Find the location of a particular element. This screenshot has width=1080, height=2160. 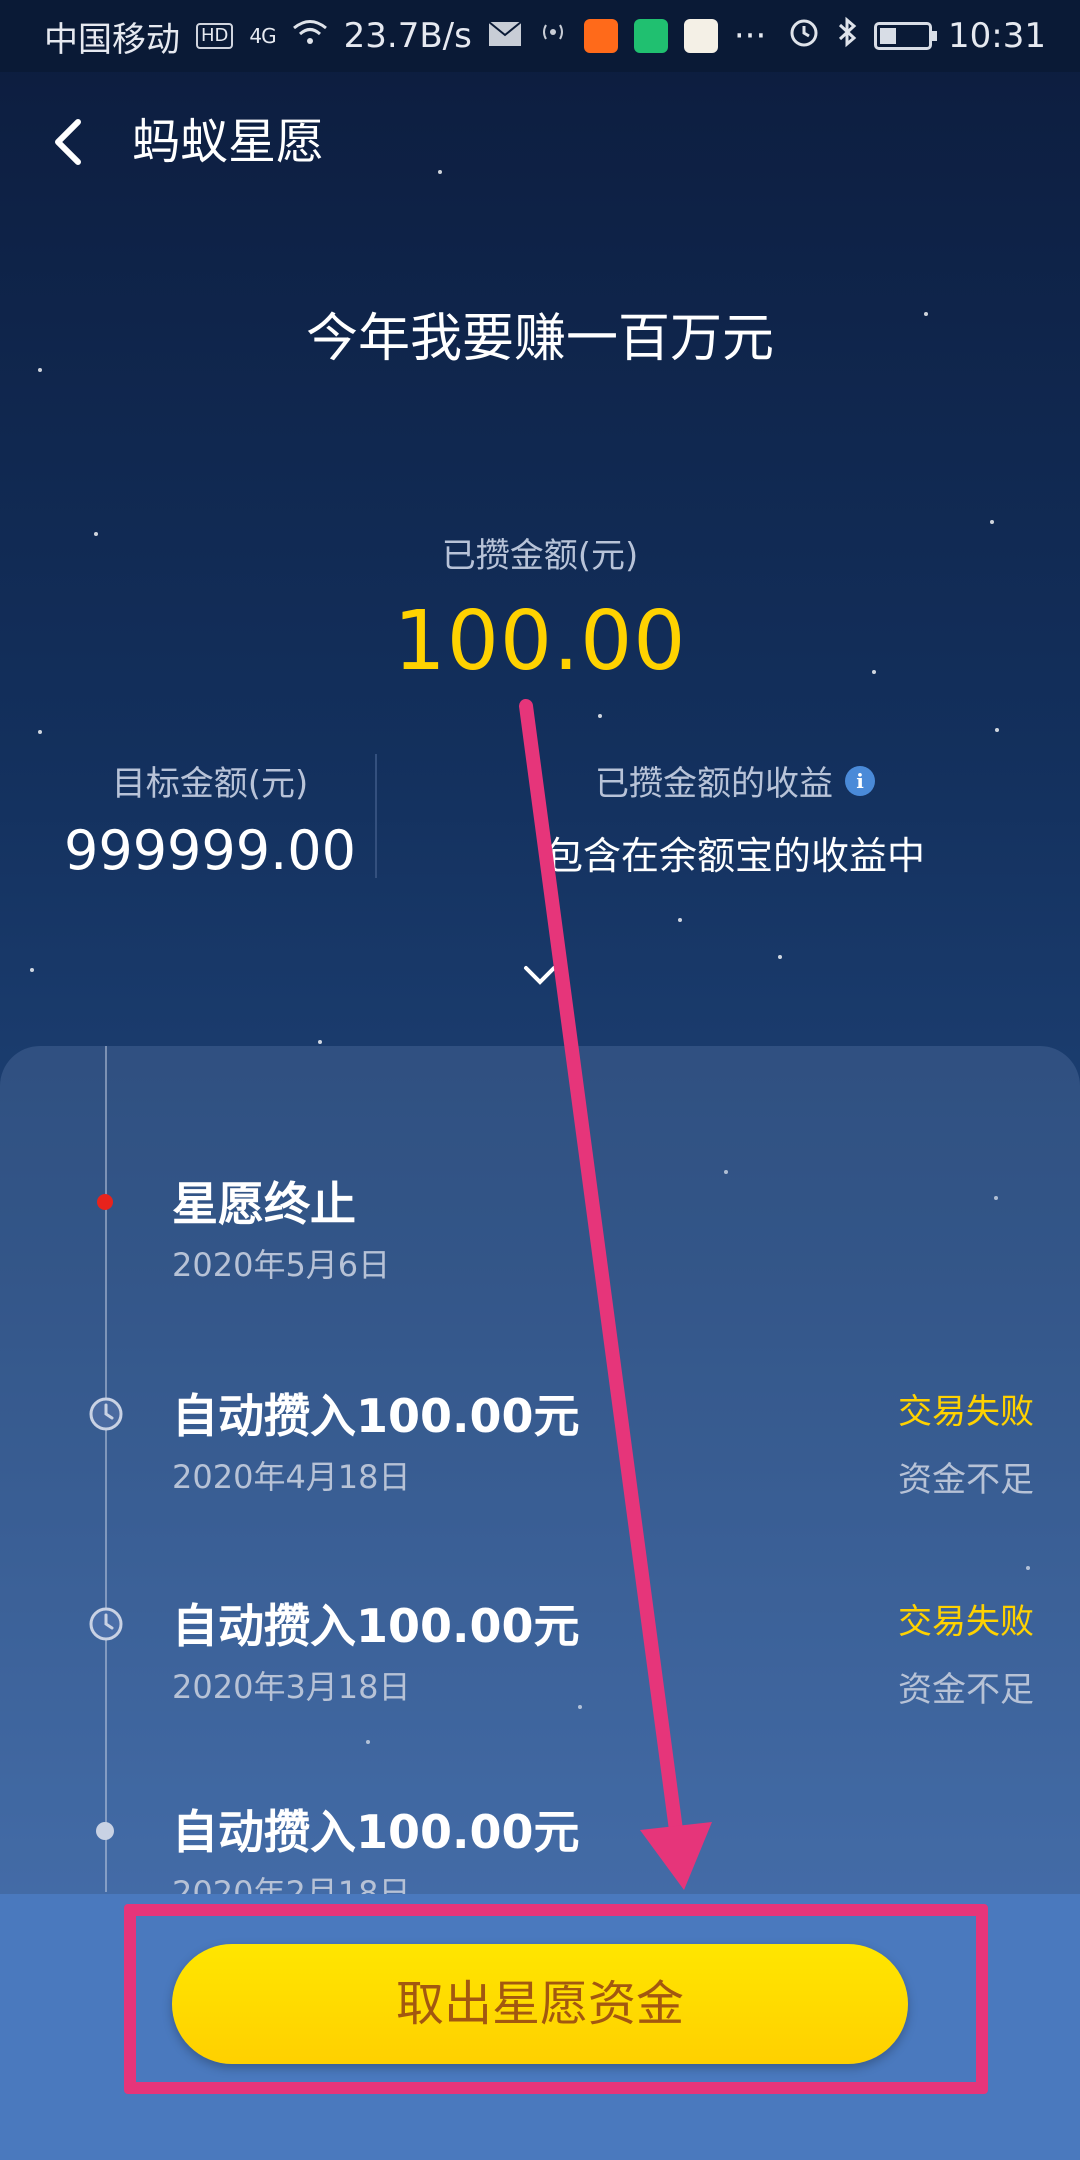

saved-amount-value: 100.00 is located at coordinates (540, 641).